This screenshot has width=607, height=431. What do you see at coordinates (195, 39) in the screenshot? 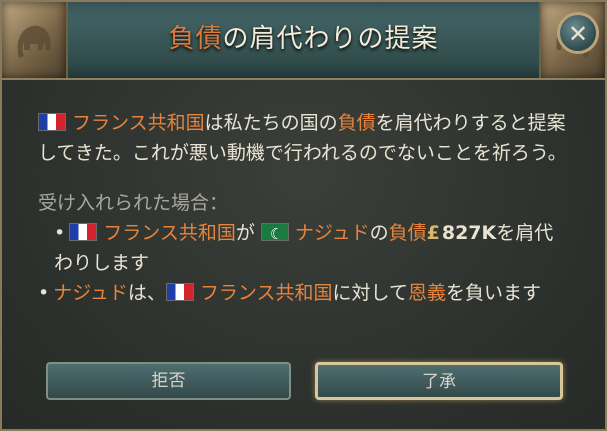
I see `title-debt-word: 負債` at bounding box center [195, 39].